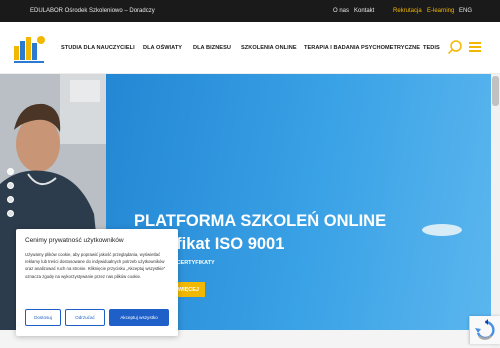 This screenshot has width=500, height=348. Describe the element at coordinates (341, 11) in the screenshot. I see `top-link-about: O nas` at that location.